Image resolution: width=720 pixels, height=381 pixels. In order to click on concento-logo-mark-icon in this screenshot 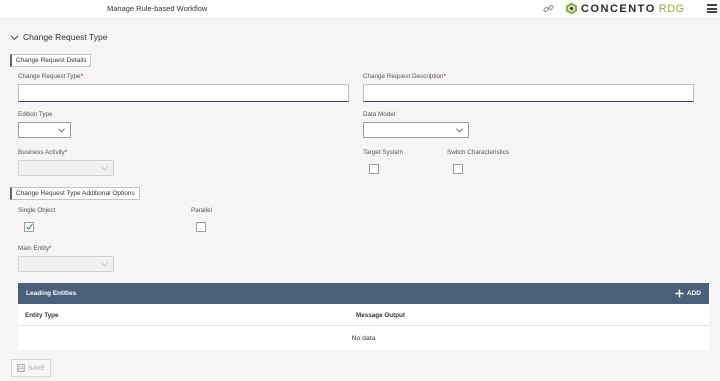, I will do `click(571, 8)`.